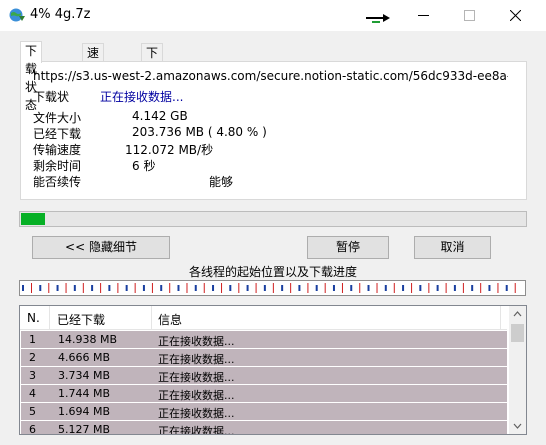  I want to click on minimize-icon, so click(423, 15).